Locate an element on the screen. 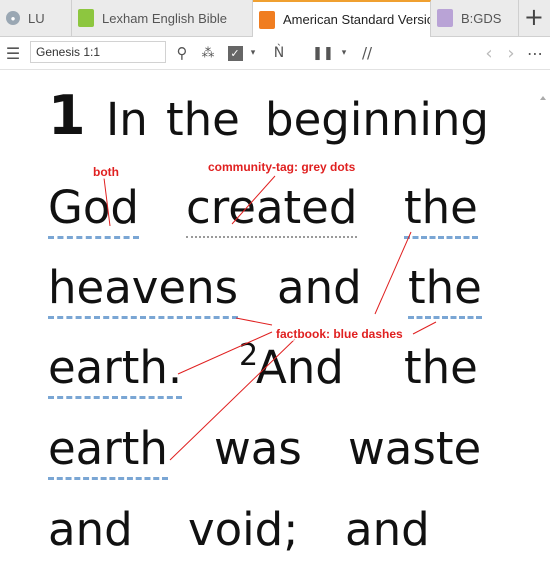 Image resolution: width=550 pixels, height=565 pixels. arrow-community is located at coordinates (253, 200).